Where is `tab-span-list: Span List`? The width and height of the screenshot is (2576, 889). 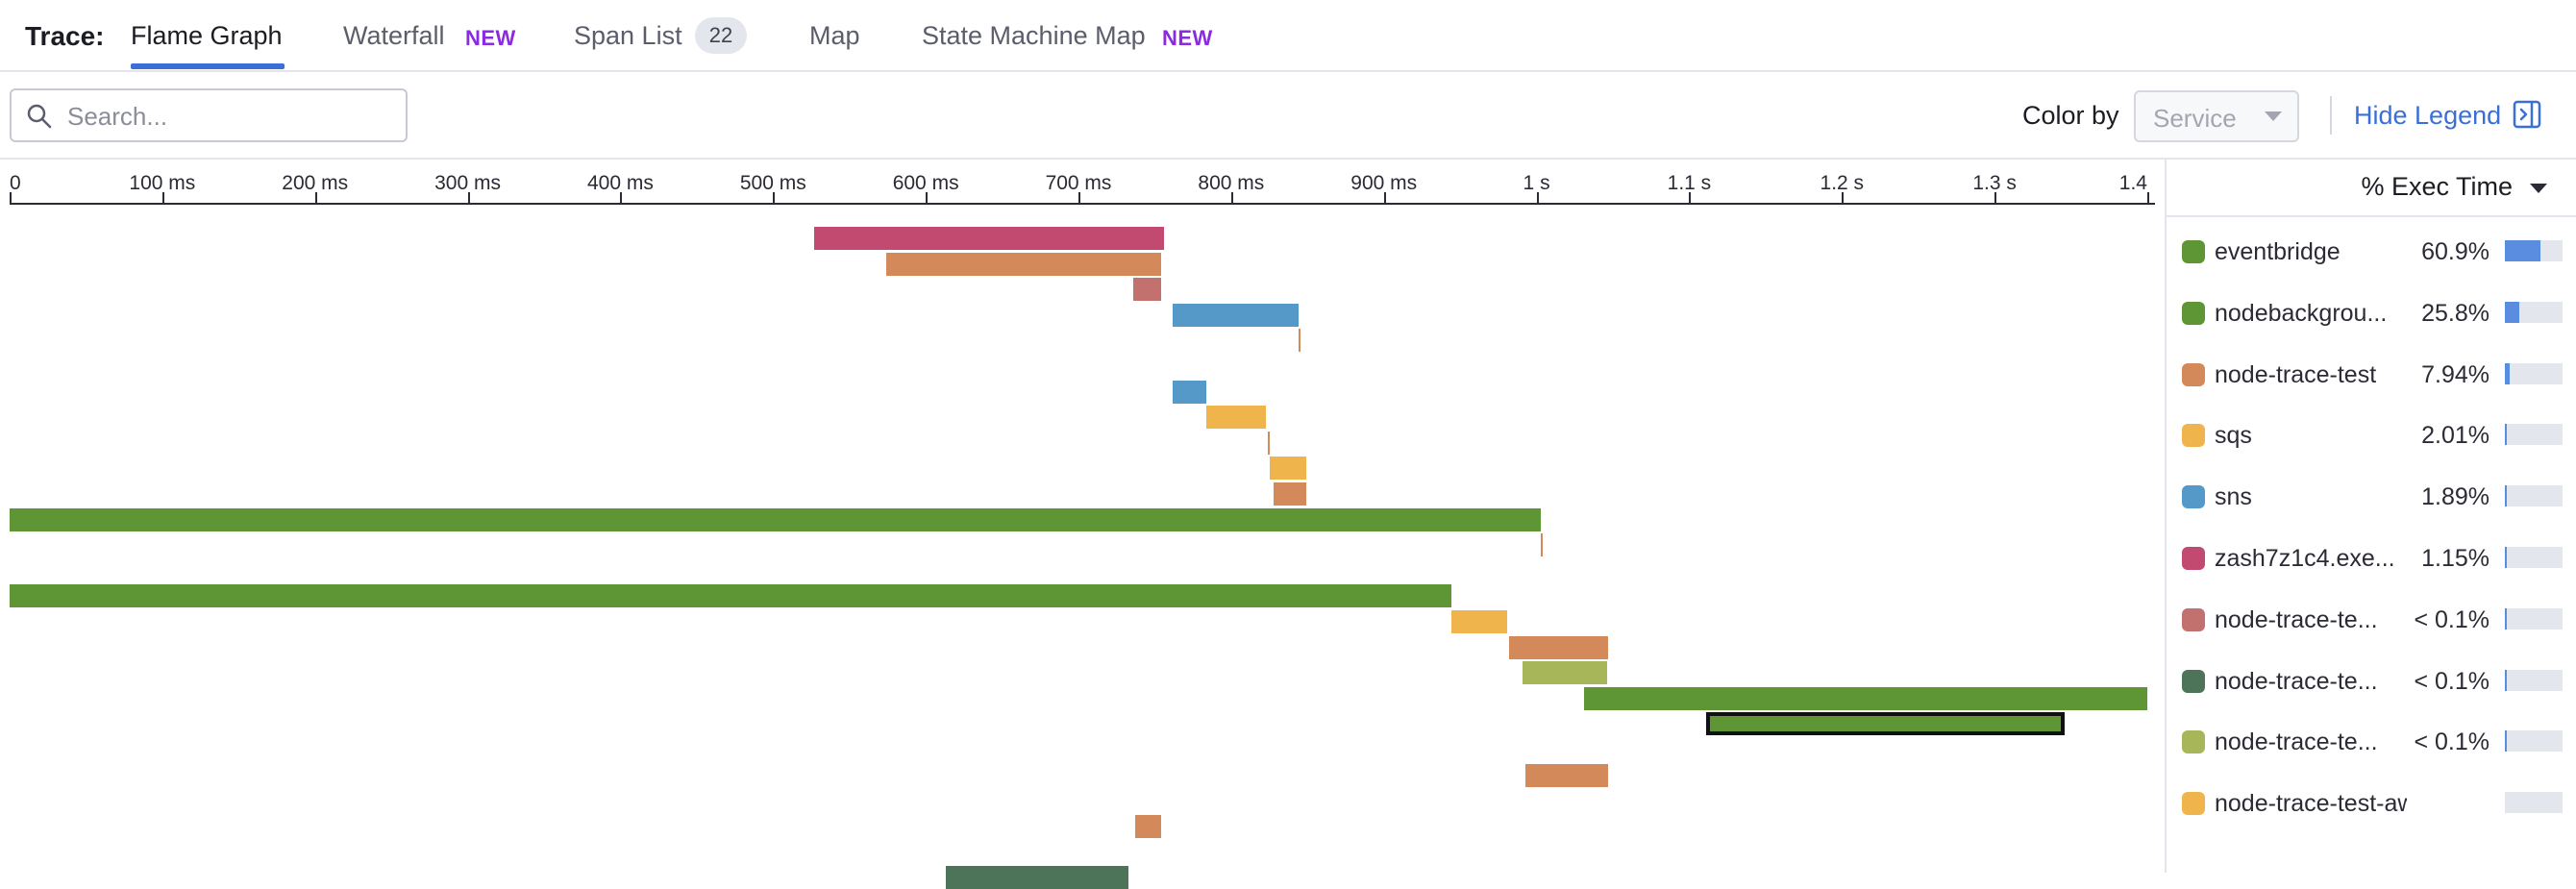 tab-span-list: Span List is located at coordinates (628, 36).